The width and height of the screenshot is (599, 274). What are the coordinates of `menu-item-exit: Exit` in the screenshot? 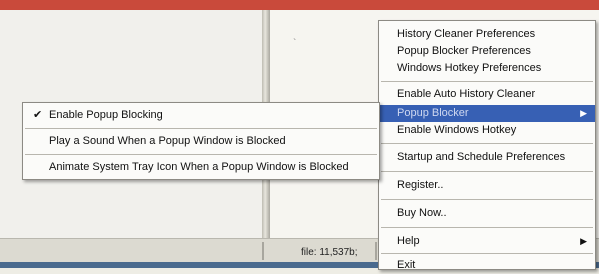 It's located at (487, 265).